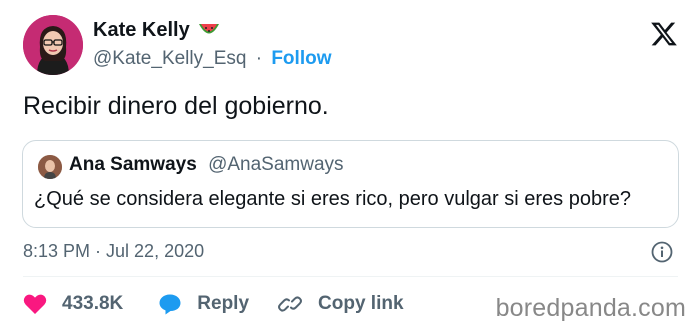  I want to click on x-logo-icon, so click(664, 34).